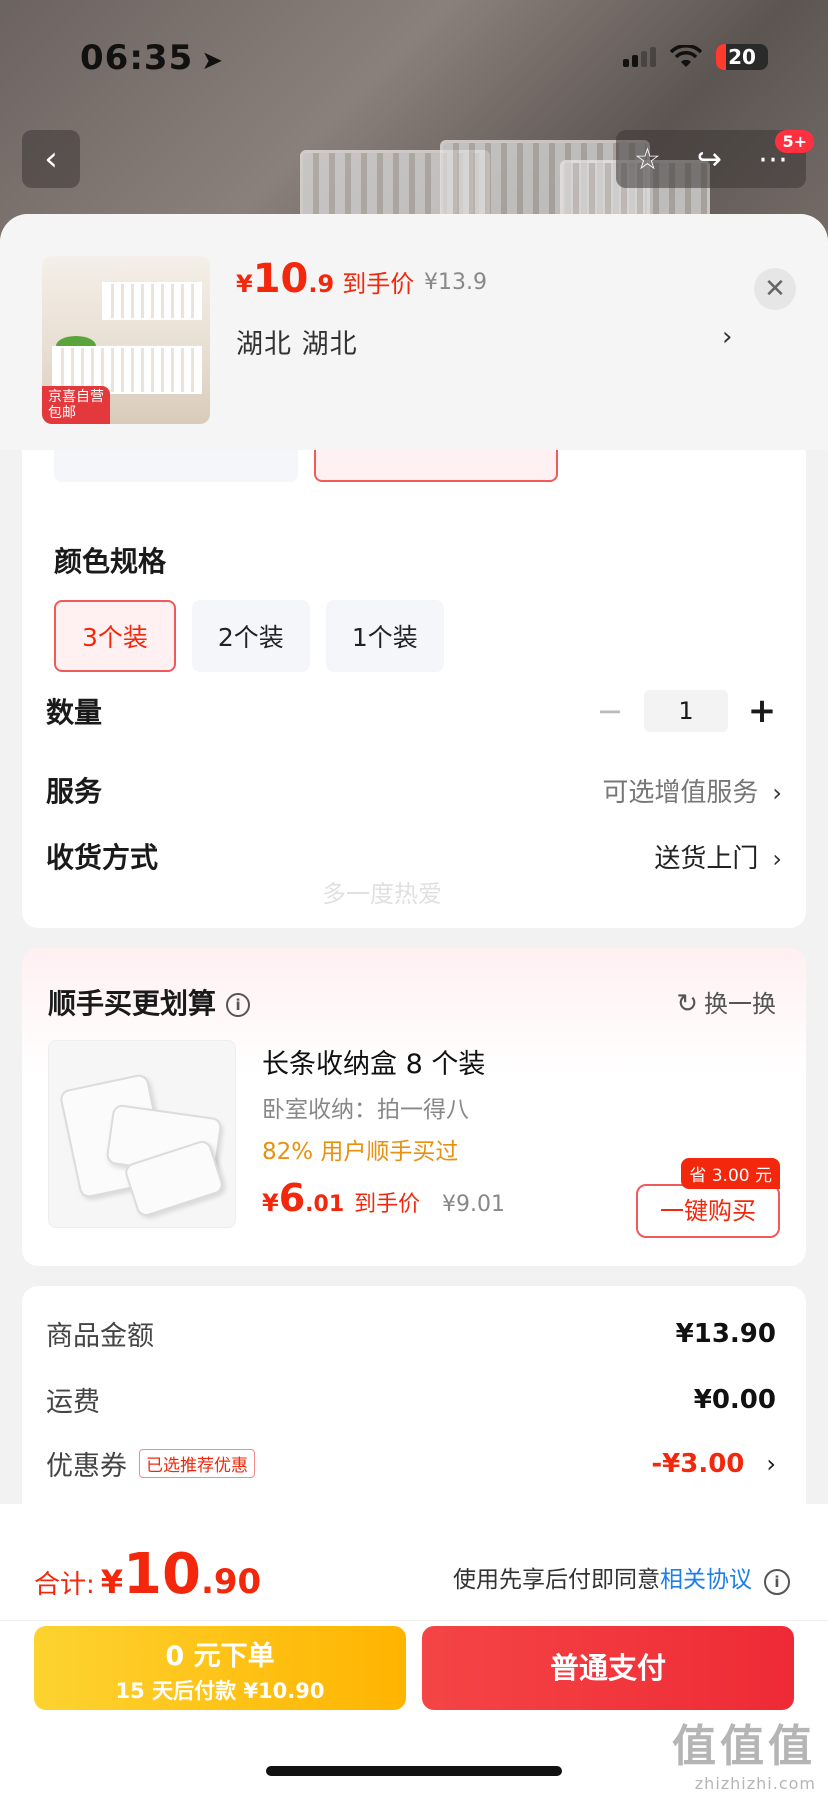 Image resolution: width=828 pixels, height=1796 pixels. Describe the element at coordinates (414, 711) in the screenshot. I see `quantity-row: 数量 − 1 +` at that location.